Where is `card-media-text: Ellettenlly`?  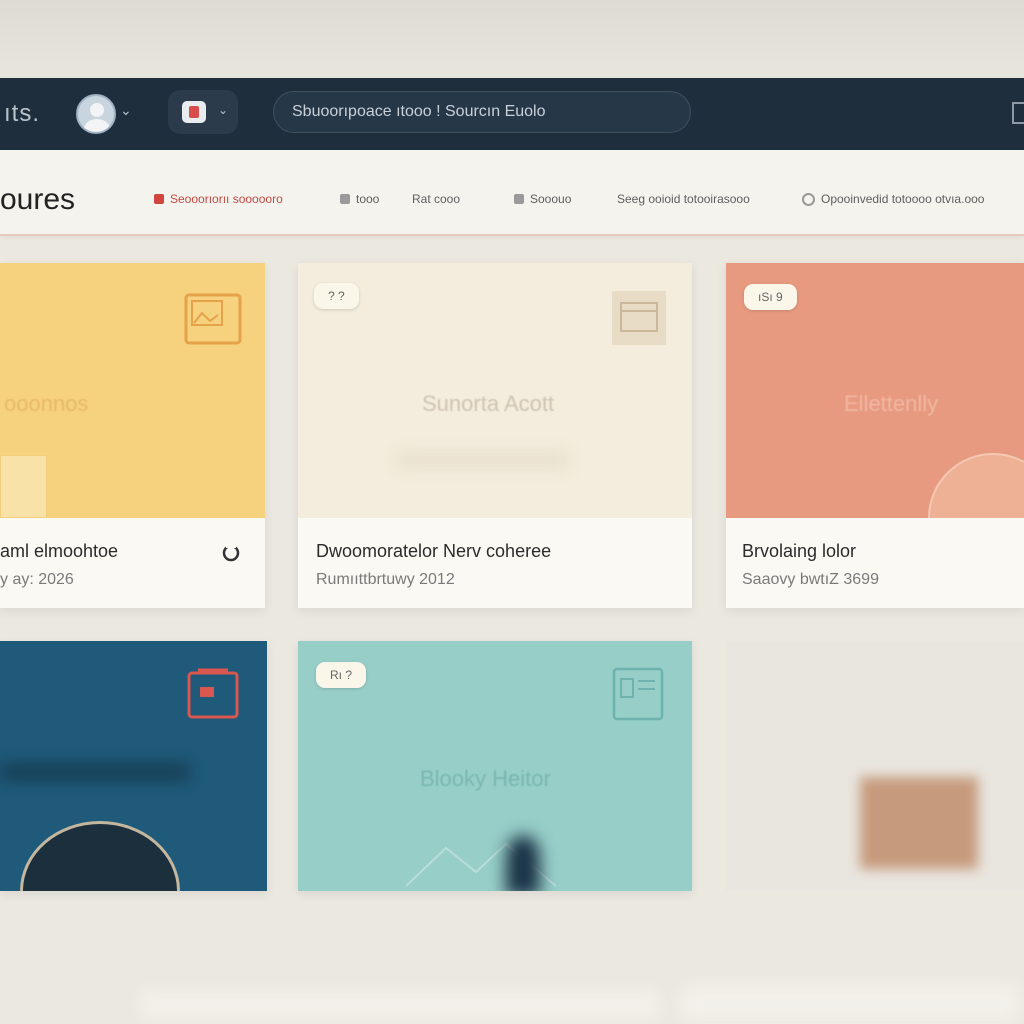
card-media-text: Ellettenlly is located at coordinates (891, 403).